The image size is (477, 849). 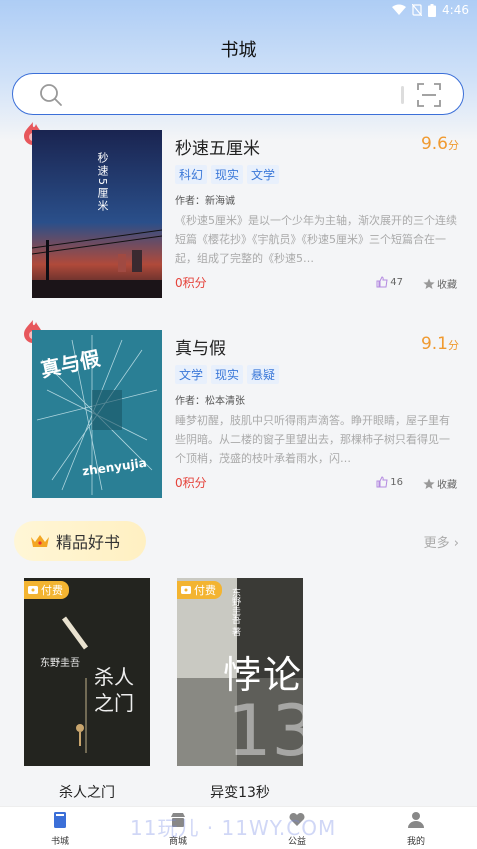 I want to click on premium-book-item: 东野圭吾 著 悖论 13 付费 异变13秒, so click(x=240, y=690).